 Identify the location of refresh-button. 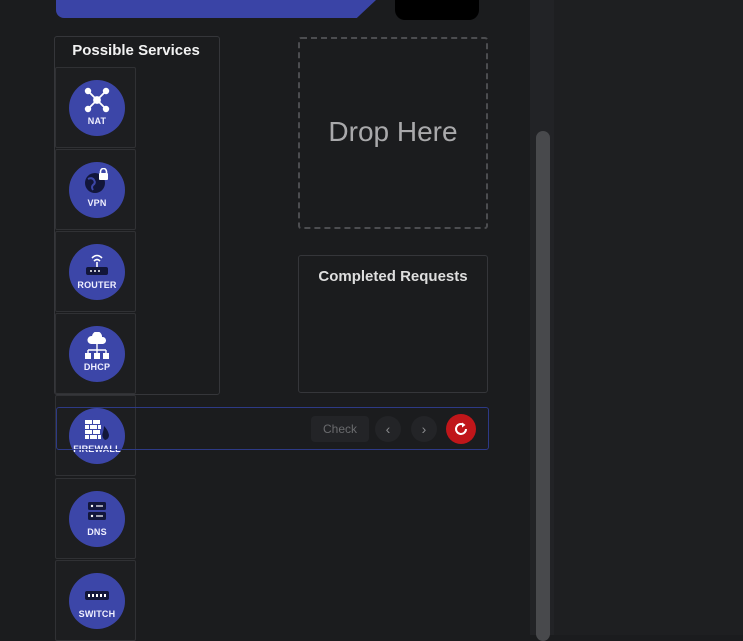
(461, 429).